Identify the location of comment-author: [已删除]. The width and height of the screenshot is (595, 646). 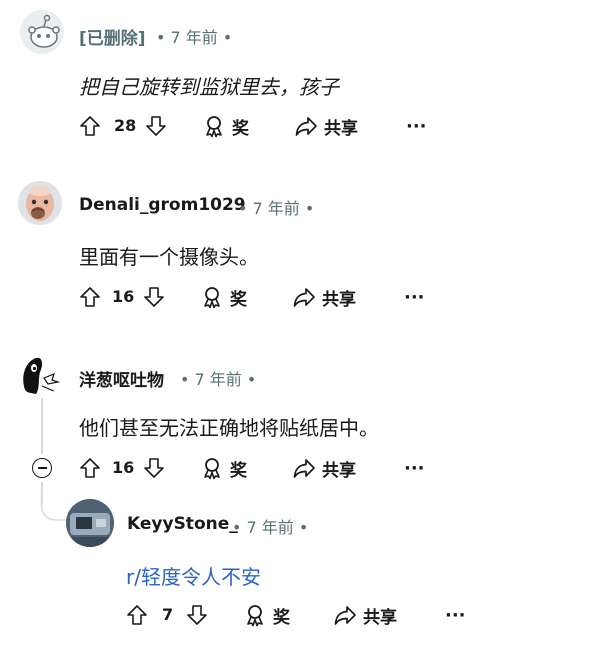
(112, 36).